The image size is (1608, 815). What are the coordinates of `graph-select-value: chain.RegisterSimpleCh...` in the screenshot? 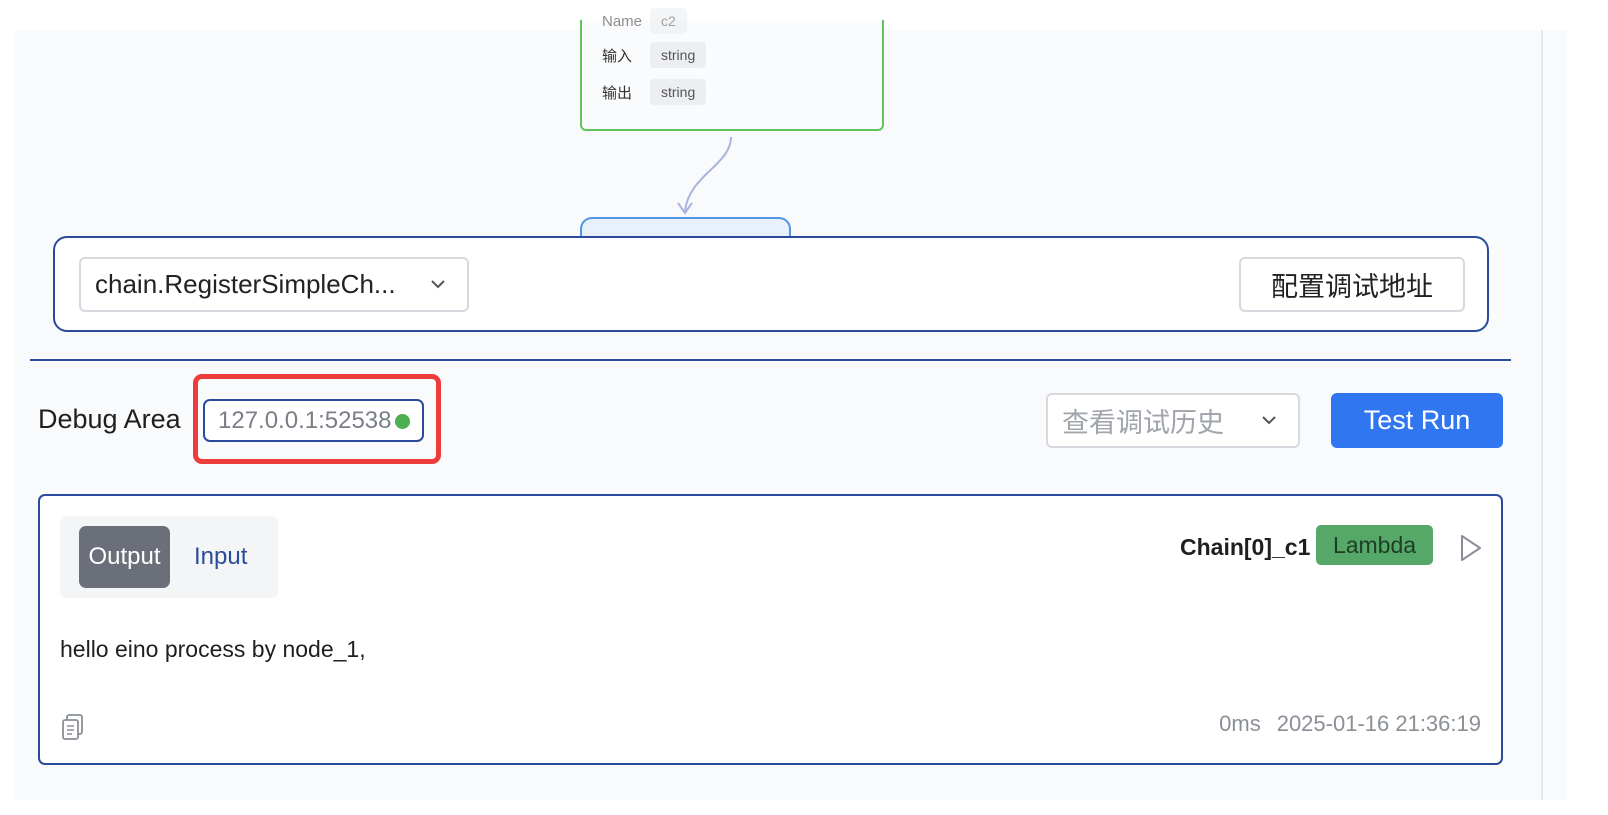 It's located at (245, 284).